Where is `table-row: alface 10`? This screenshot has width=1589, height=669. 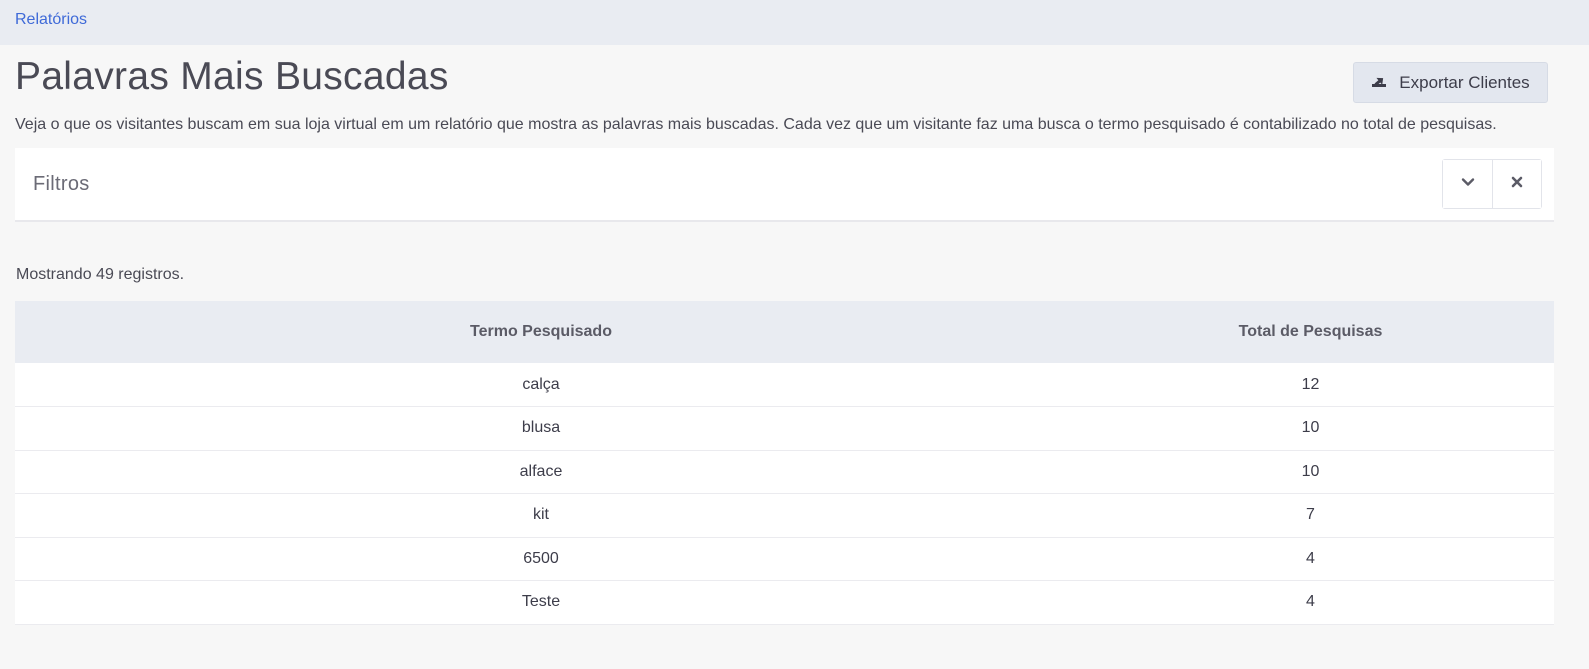 table-row: alface 10 is located at coordinates (784, 472).